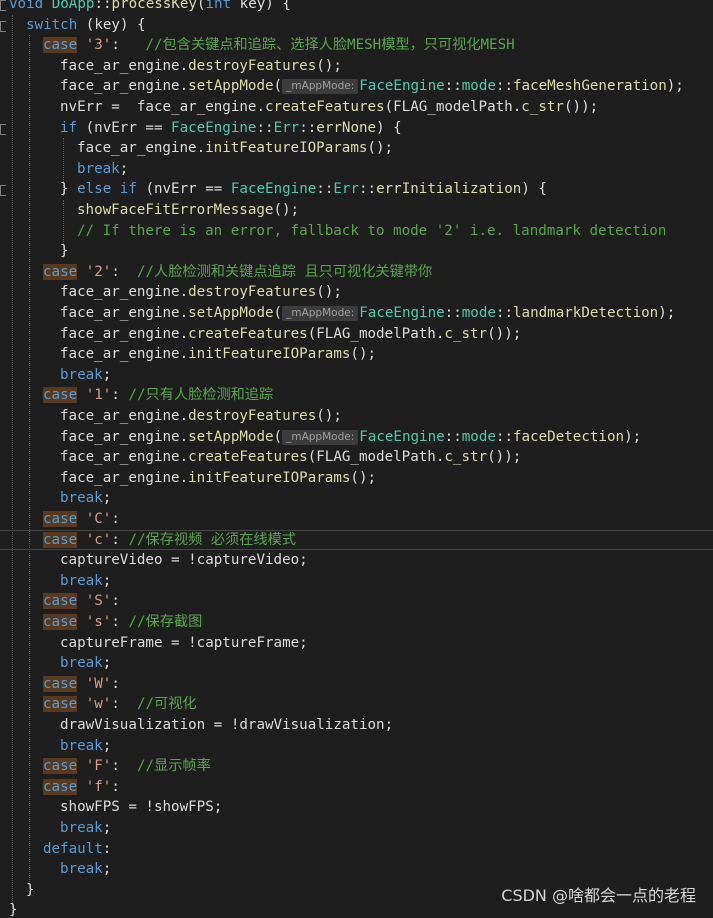 The height and width of the screenshot is (918, 713). What do you see at coordinates (81, 684) in the screenshot?
I see `code-line-content: case 'W':` at bounding box center [81, 684].